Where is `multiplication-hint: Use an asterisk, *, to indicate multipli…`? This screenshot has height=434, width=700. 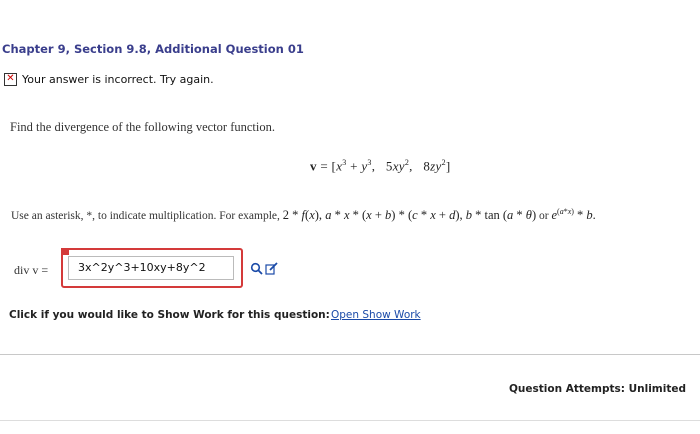
multiplication-hint: Use an asterisk, *, to indicate multipli… is located at coordinates (355, 215).